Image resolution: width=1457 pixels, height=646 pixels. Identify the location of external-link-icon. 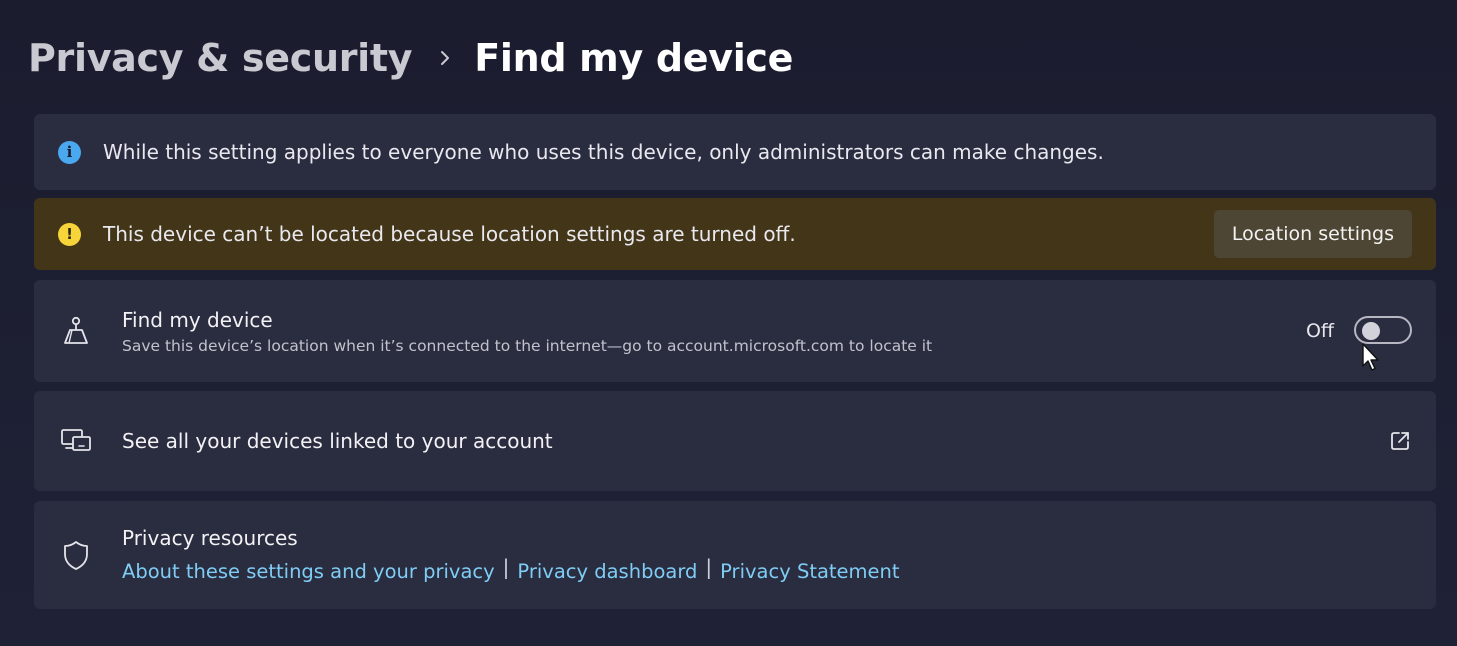
(1400, 441).